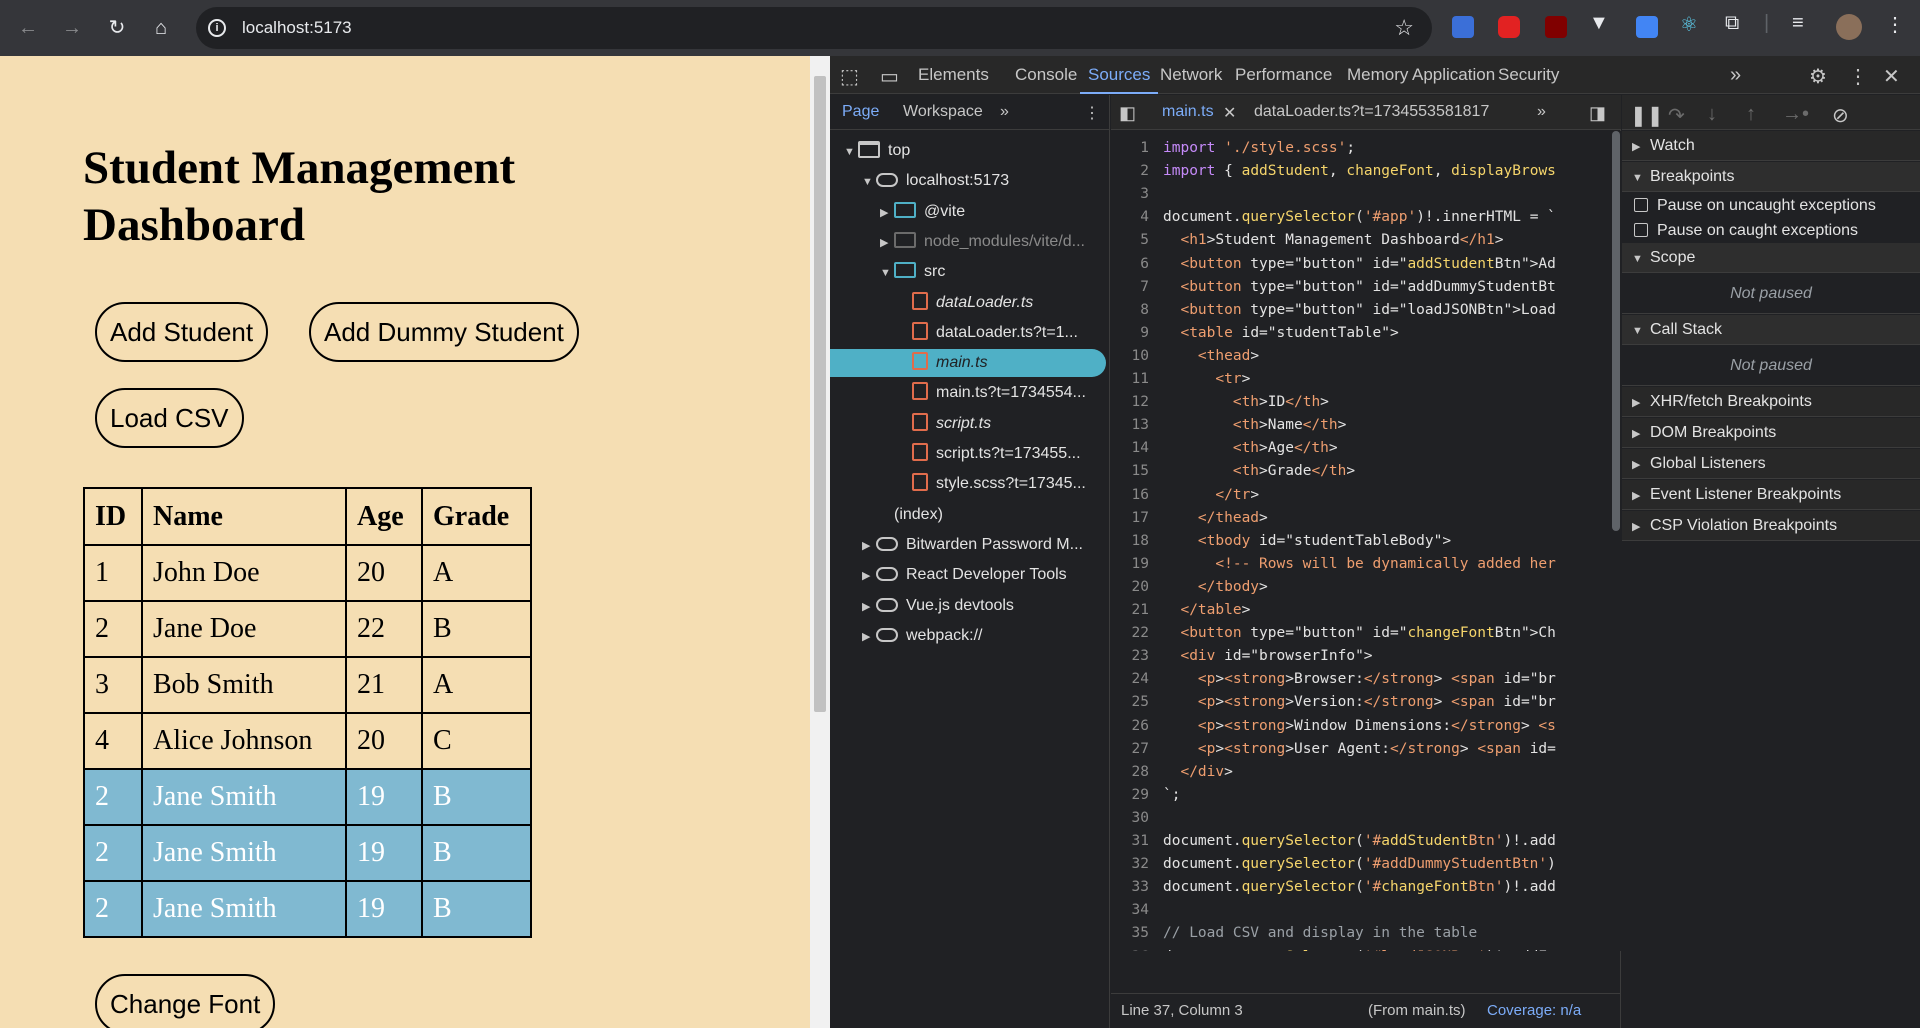 The height and width of the screenshot is (1028, 1920). I want to click on section-breakpoints: ▼ Breakpoints, so click(1771, 177).